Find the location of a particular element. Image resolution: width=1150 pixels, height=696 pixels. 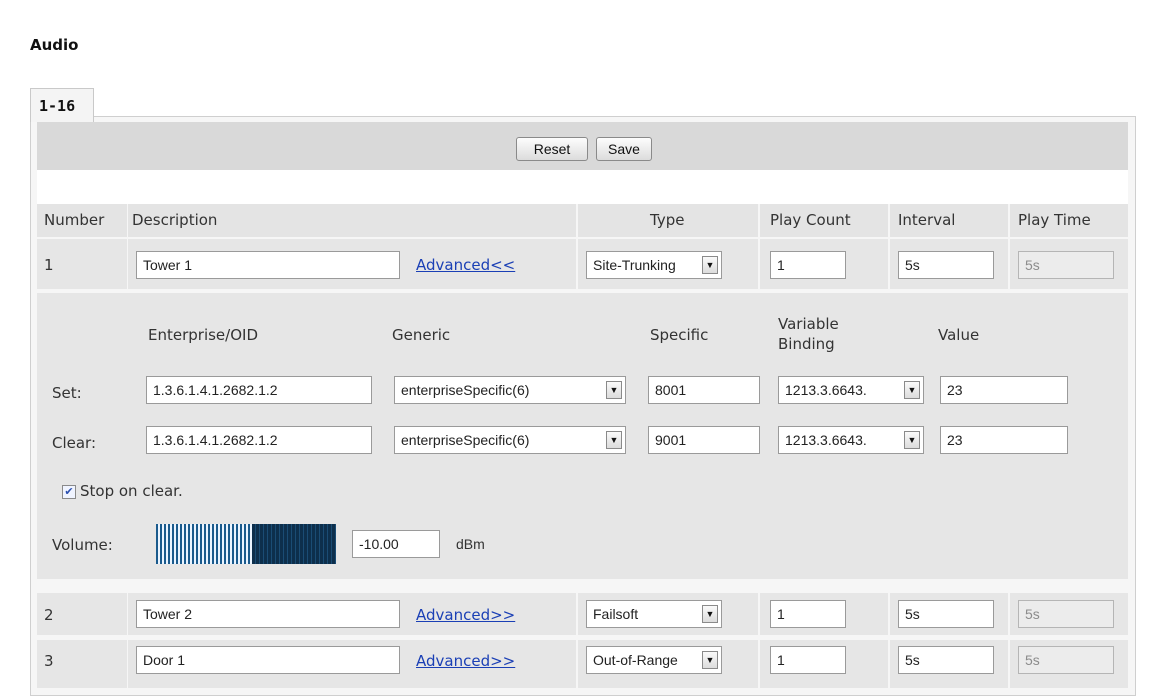

stop-on-clear-label: Stop on clear. is located at coordinates (131, 491).